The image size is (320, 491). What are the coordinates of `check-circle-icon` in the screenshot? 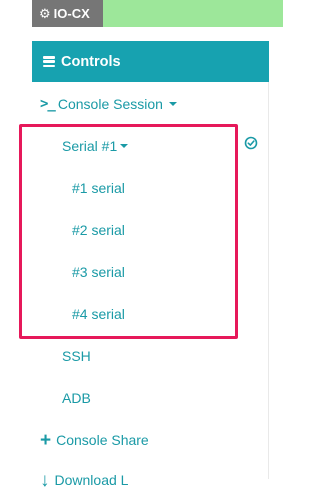 It's located at (251, 143).